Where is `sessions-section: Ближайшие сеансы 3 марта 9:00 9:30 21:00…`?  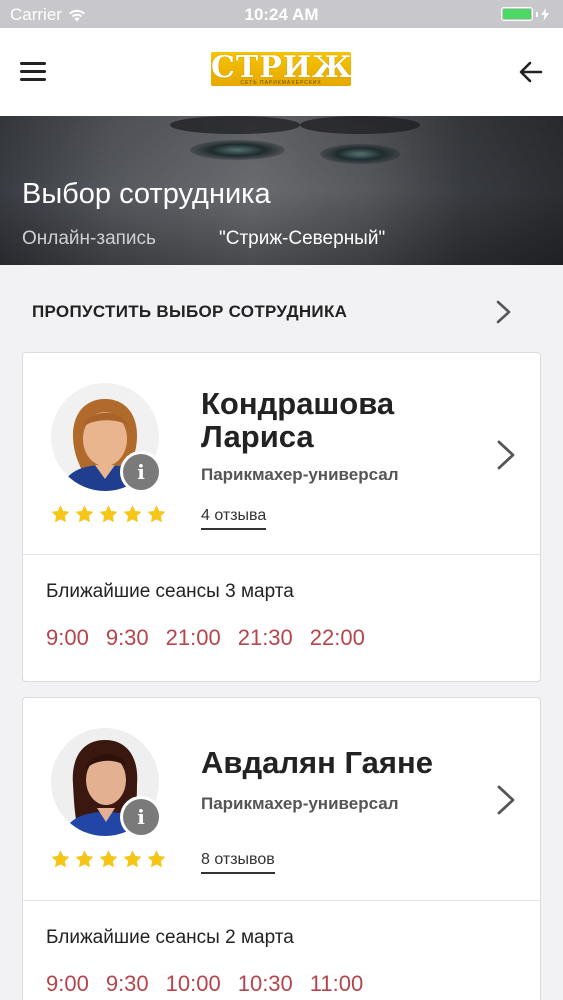
sessions-section: Ближайшие сеансы 3 марта 9:00 9:30 21:00… is located at coordinates (281, 618).